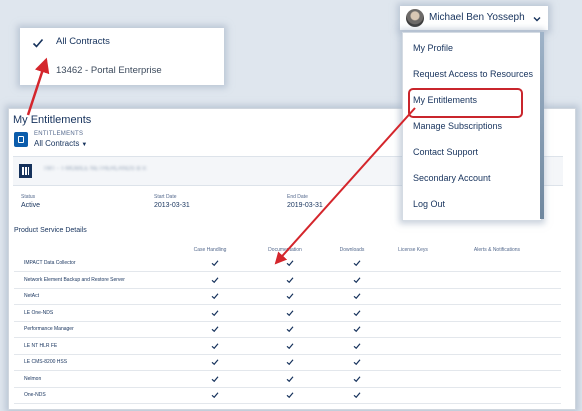  Describe the element at coordinates (429, 204) in the screenshot. I see `menu-item-log-out: Log Out` at that location.